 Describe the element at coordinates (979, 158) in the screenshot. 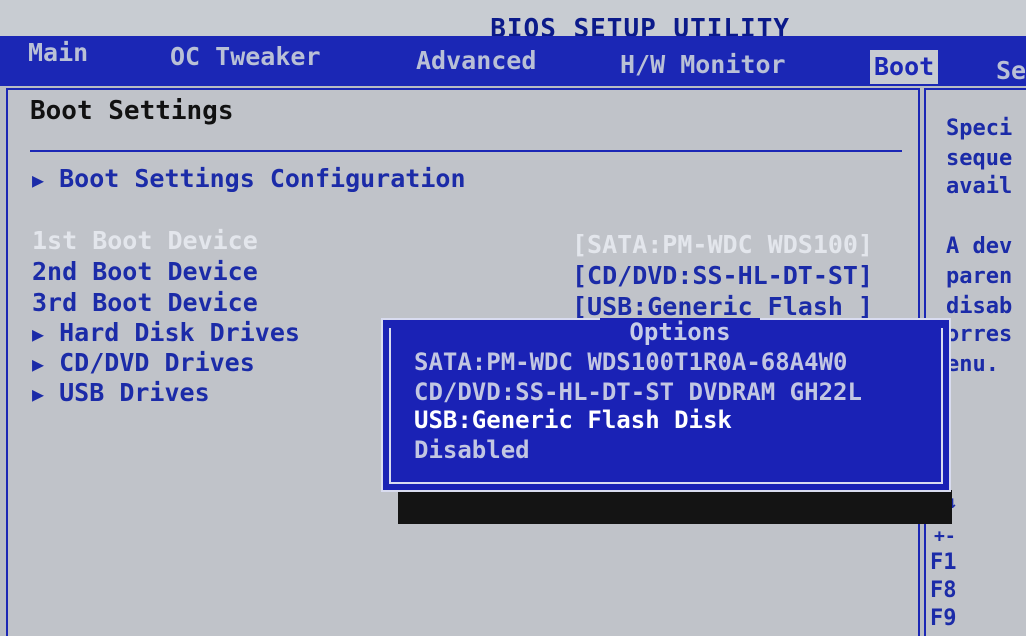

I see `help-text-line: seque` at that location.